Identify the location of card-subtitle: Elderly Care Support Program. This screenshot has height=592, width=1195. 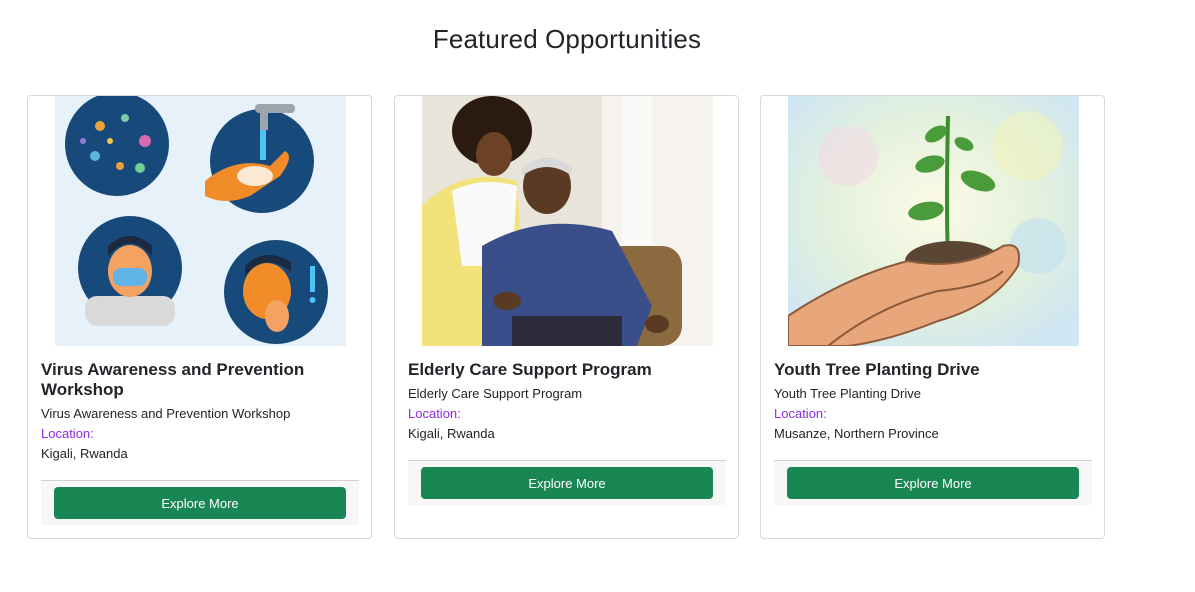
(495, 393).